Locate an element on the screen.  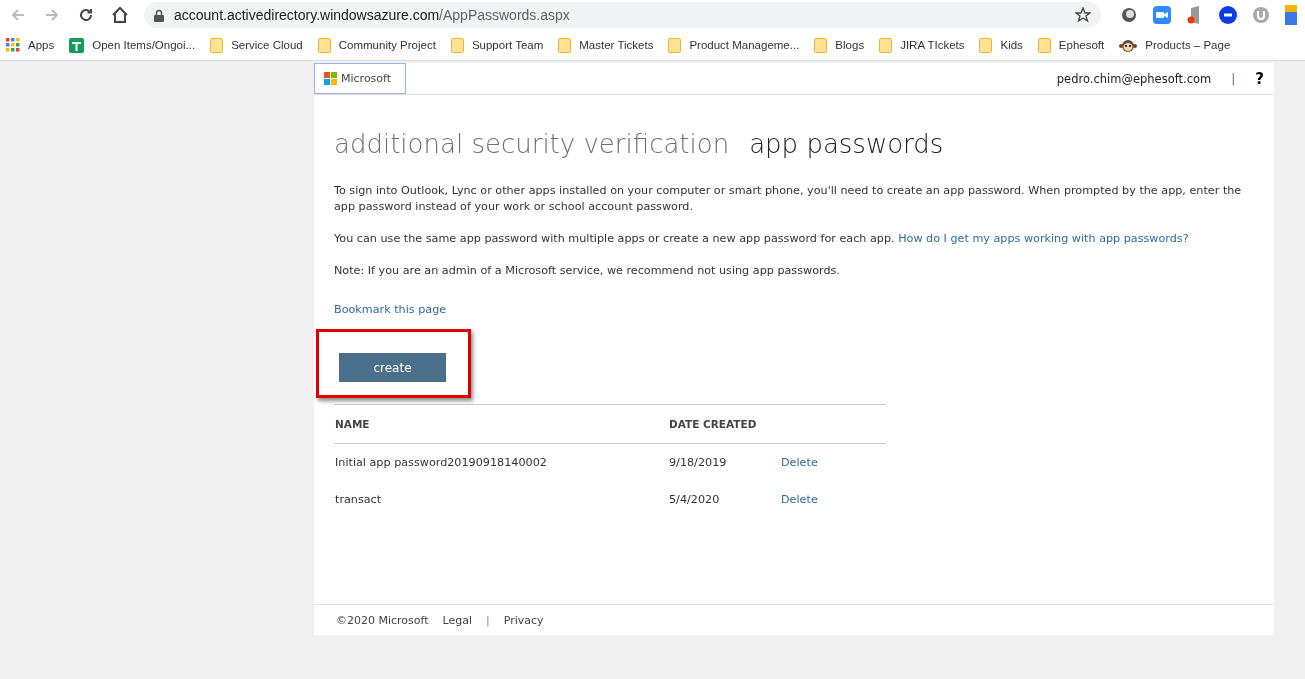
page-title: app passwords is located at coordinates (846, 144).